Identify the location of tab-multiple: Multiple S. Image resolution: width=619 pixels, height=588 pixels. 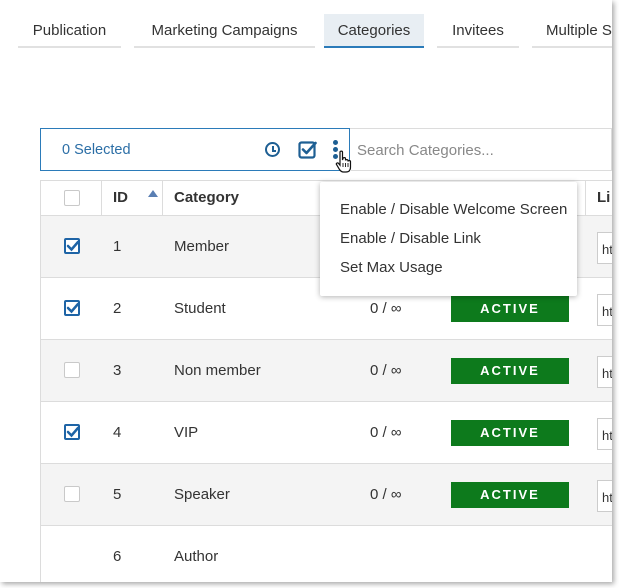
(572, 31).